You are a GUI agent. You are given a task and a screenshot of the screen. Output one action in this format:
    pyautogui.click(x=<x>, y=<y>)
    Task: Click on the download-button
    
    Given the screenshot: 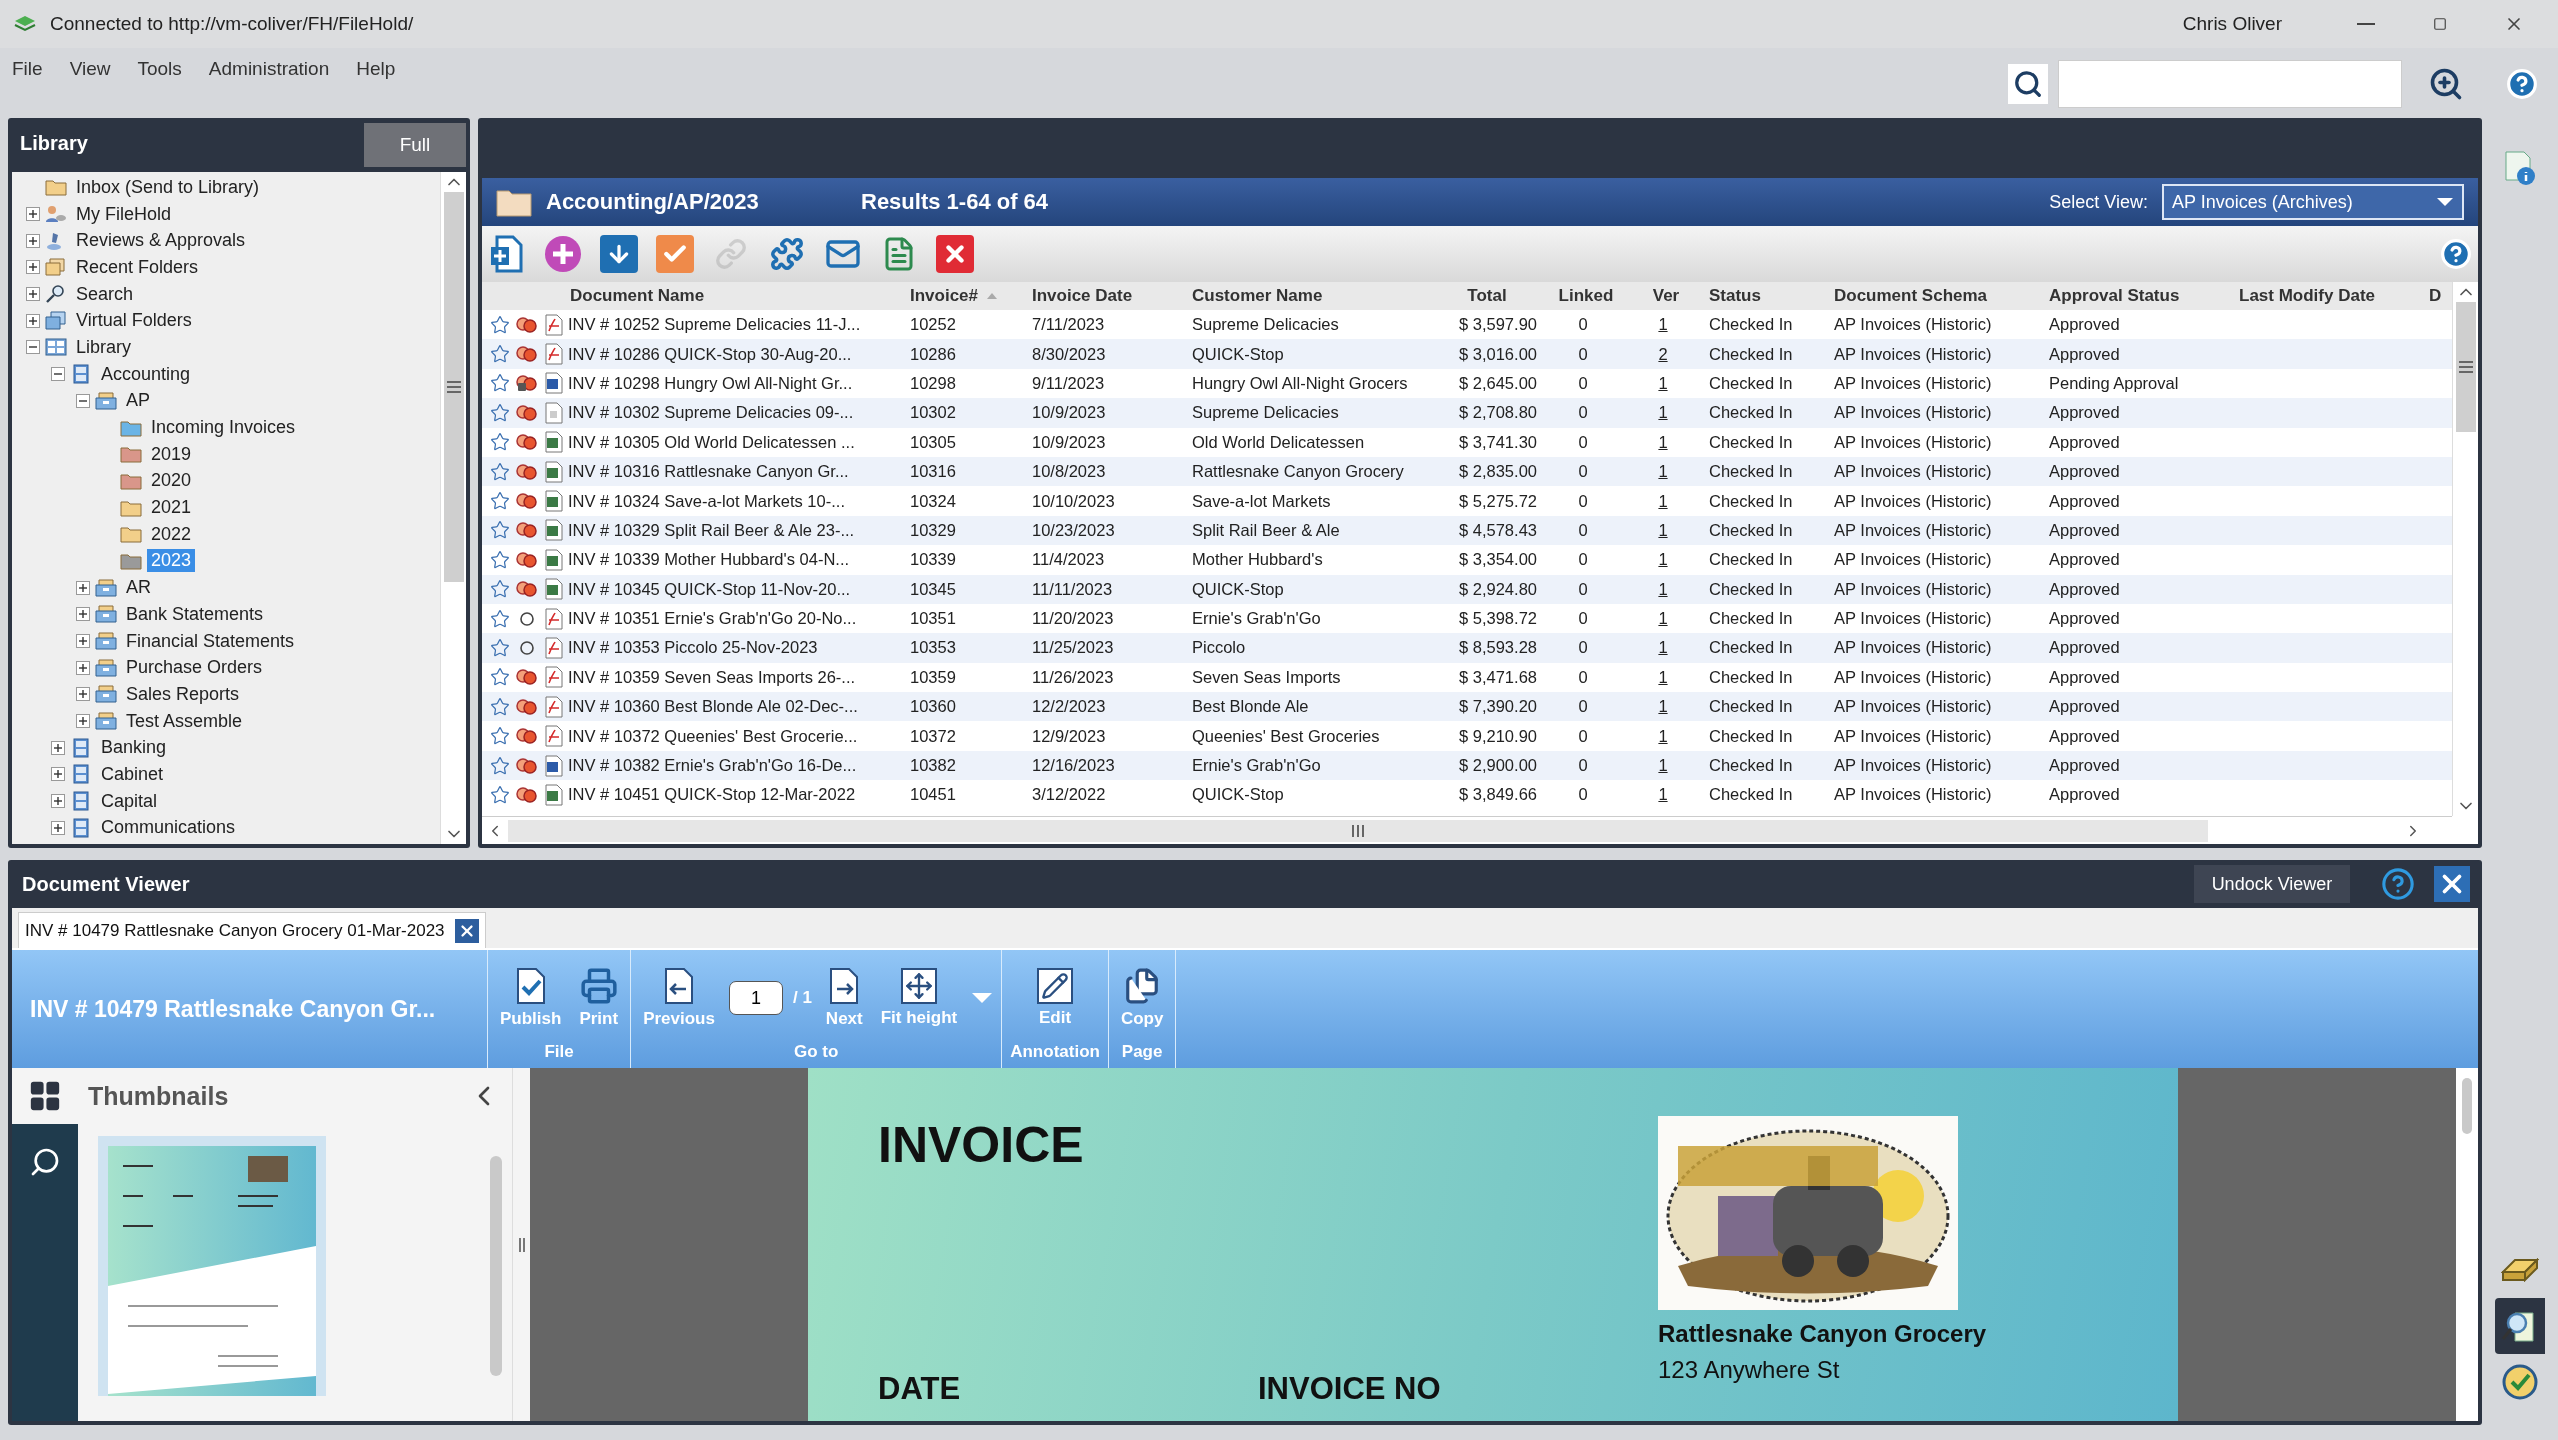 What is the action you would take?
    pyautogui.click(x=619, y=254)
    